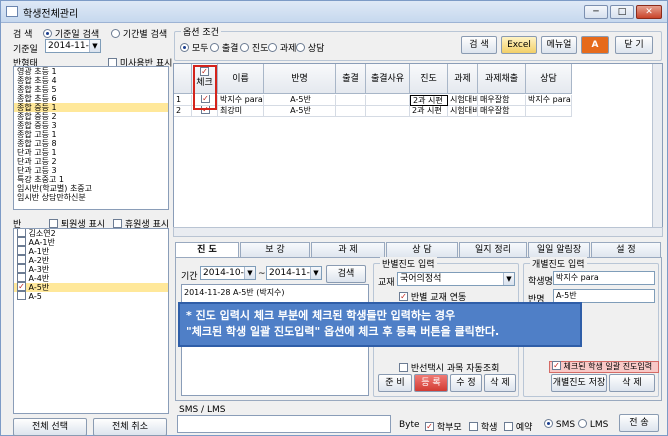 The width and height of the screenshot is (668, 436). I want to click on tab-homework: 과 제, so click(348, 249).